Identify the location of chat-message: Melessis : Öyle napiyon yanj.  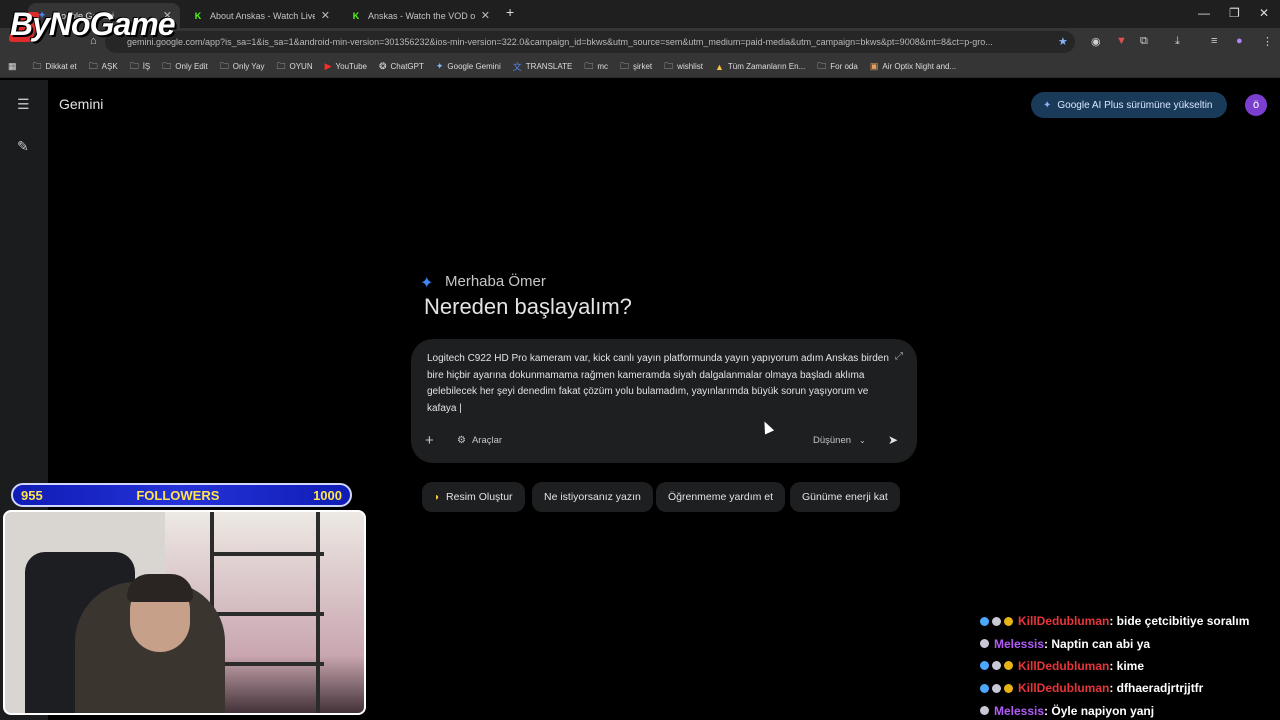
(1130, 710).